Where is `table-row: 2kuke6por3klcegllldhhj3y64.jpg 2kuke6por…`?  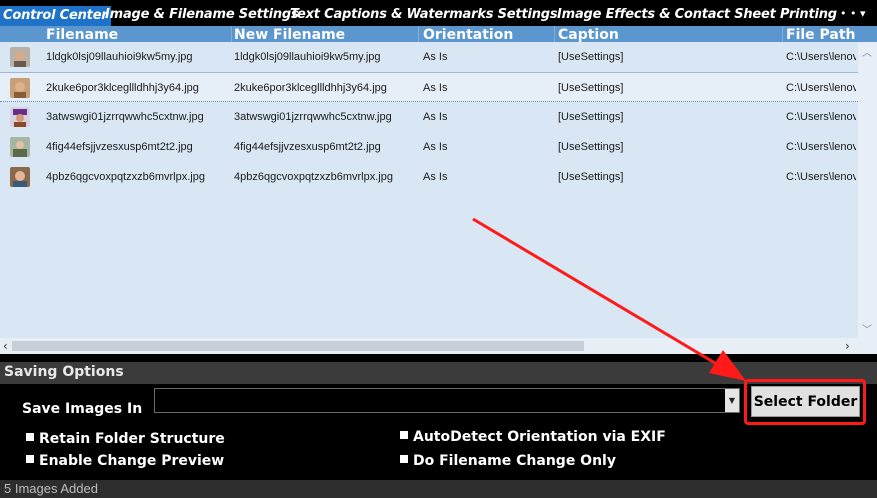
table-row: 2kuke6por3klcegllldhhj3y64.jpg 2kuke6por… is located at coordinates (429, 87).